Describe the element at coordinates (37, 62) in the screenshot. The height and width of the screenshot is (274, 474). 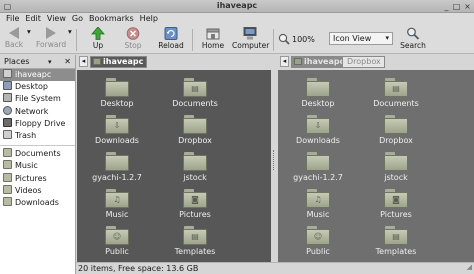
I see `sidebar-header: Places ▾ ✕` at that location.